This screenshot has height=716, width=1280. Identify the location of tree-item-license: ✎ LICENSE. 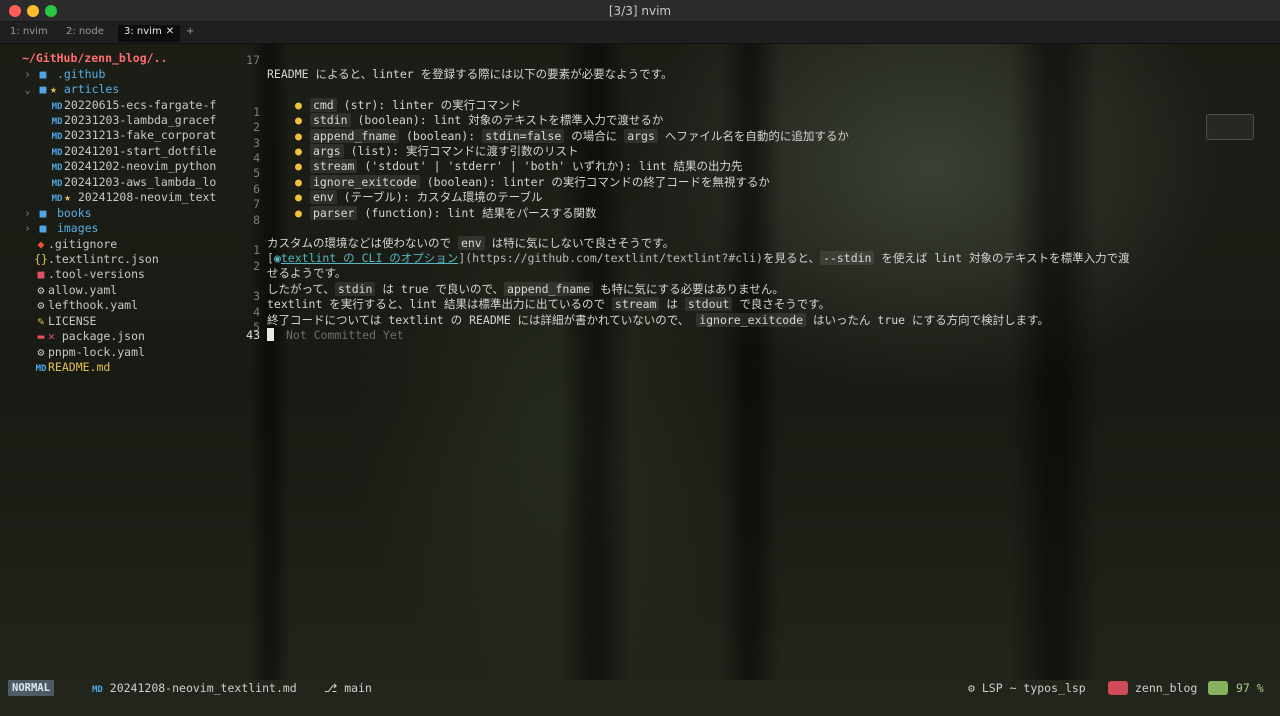
(65, 321).